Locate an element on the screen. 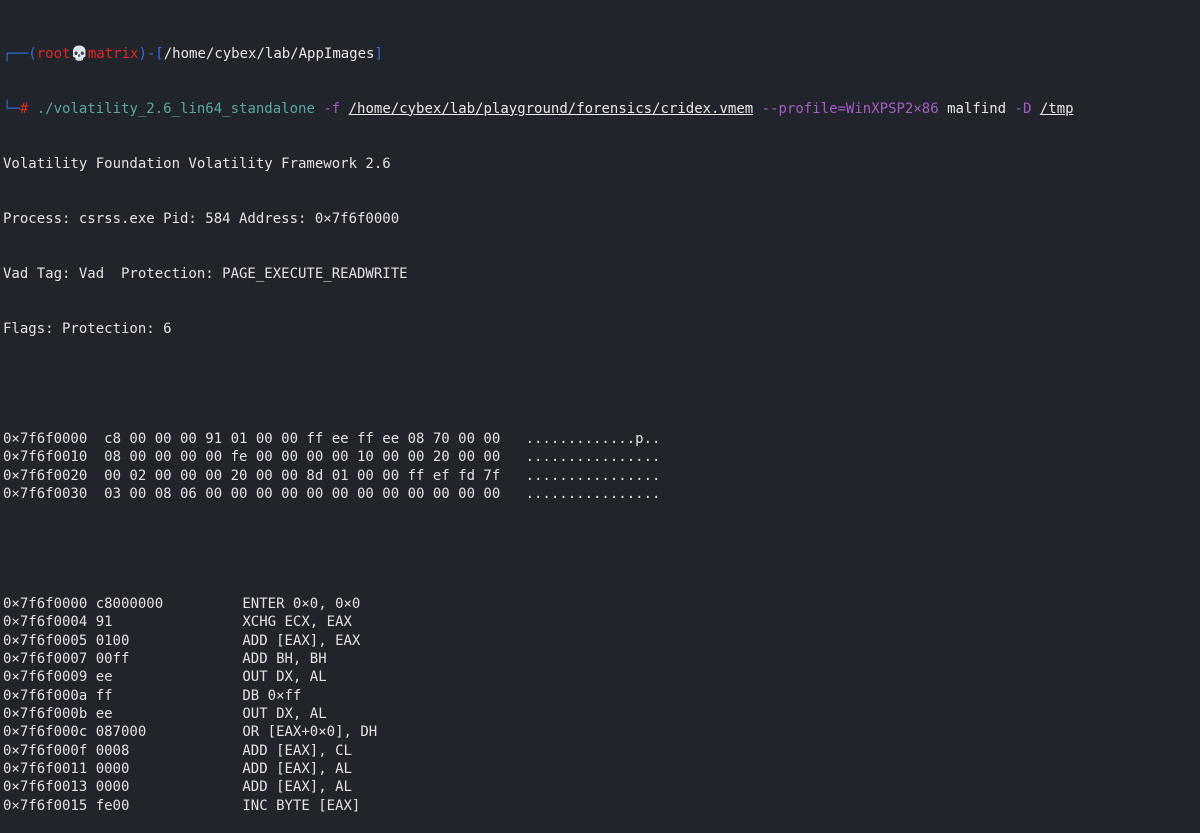  disasm-address: 0×7f6f000b is located at coordinates (45, 714).